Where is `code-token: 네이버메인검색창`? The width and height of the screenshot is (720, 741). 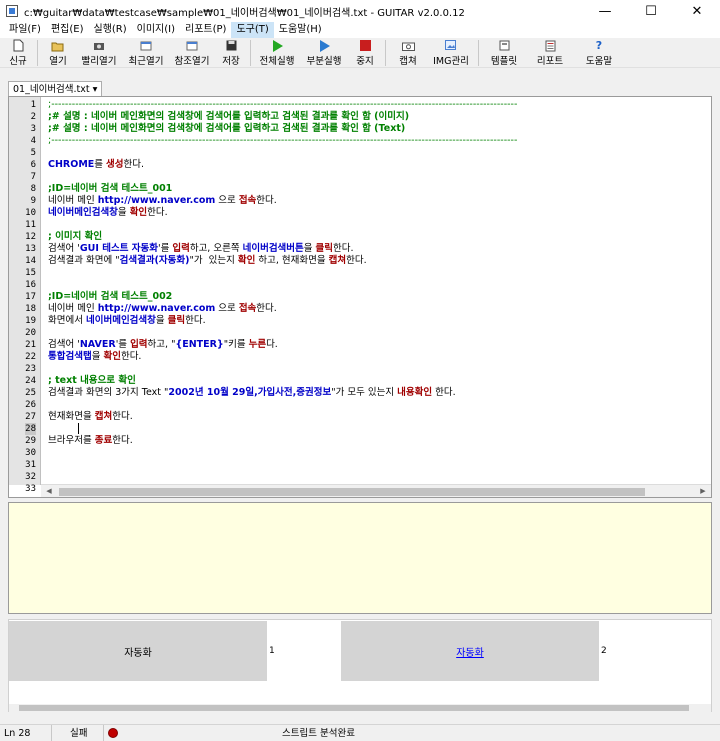
code-token: 네이버메인검색창 is located at coordinates (120, 320).